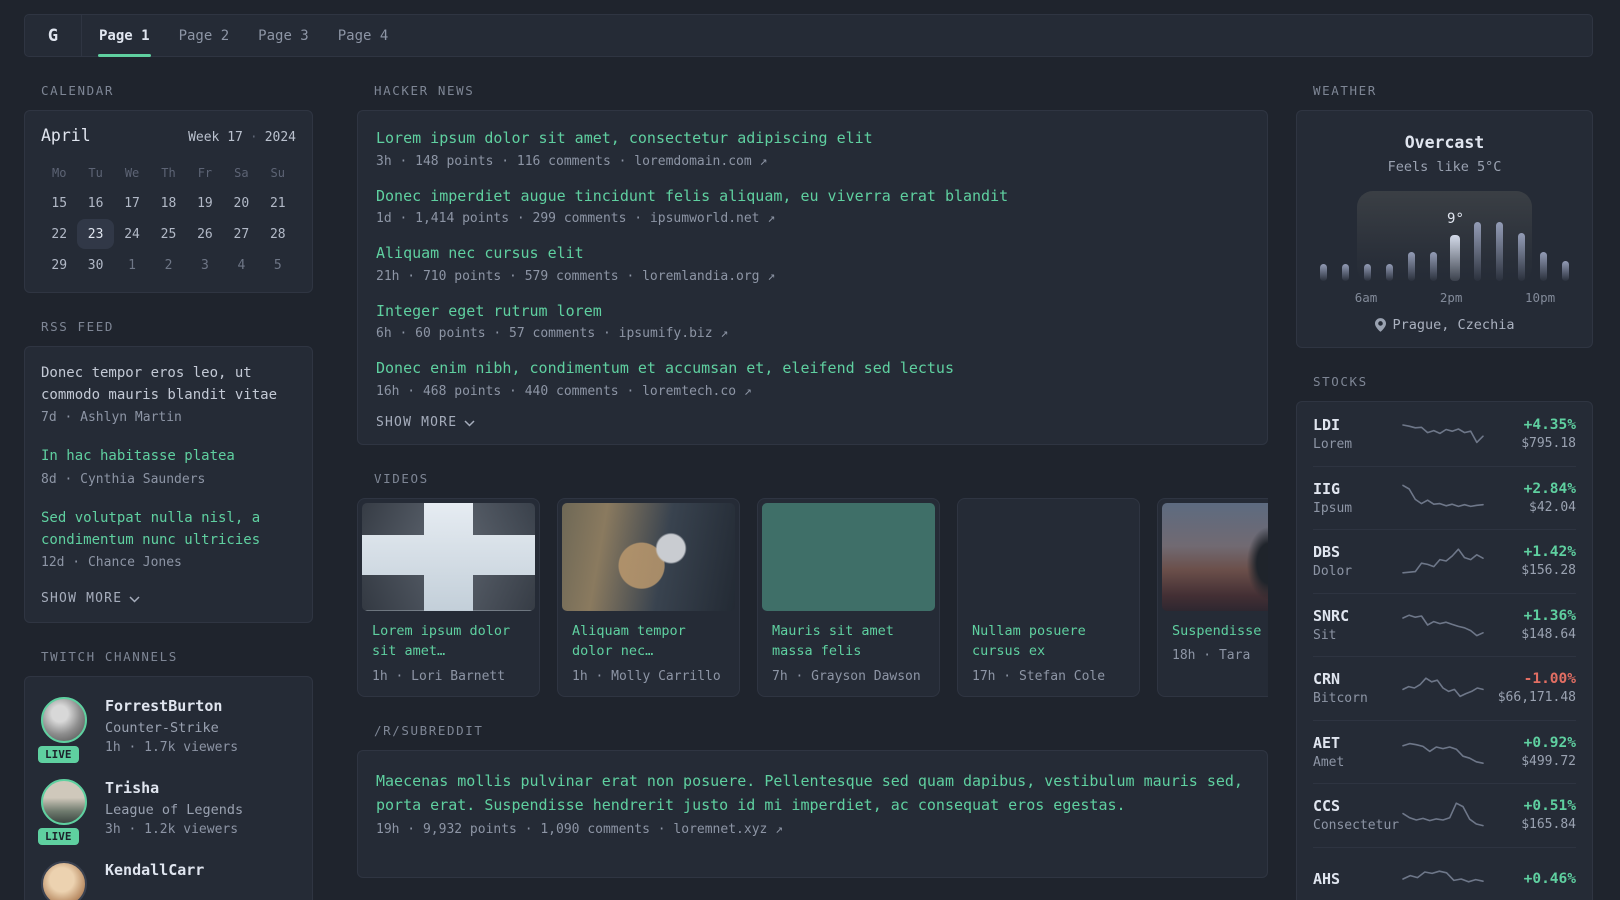 This screenshot has width=1620, height=900. I want to click on hackernews-title-link: Integer eget rutrum lorem, so click(812, 311).